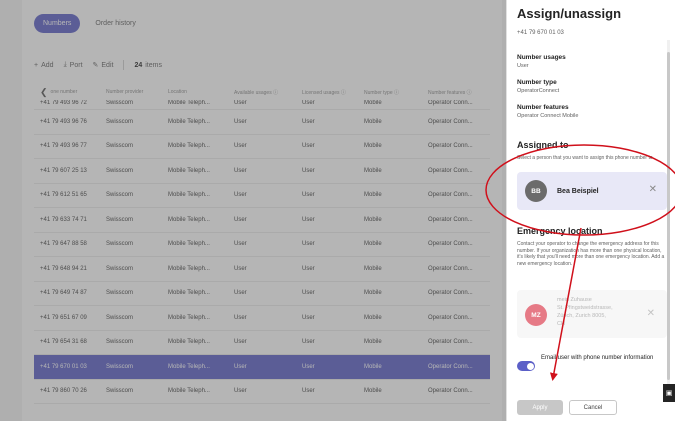  What do you see at coordinates (103, 65) in the screenshot?
I see `edit-button: ✎ Edit` at bounding box center [103, 65].